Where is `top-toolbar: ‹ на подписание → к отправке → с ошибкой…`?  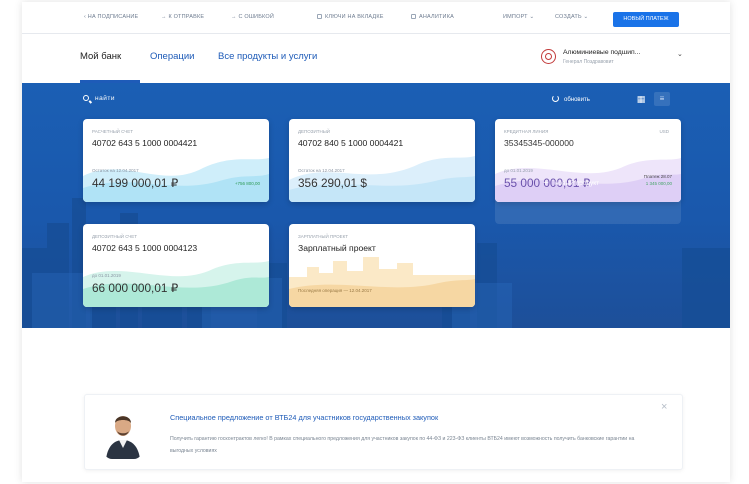
top-toolbar: ‹ на подписание → к отправке → с ошибкой… is located at coordinates (376, 18).